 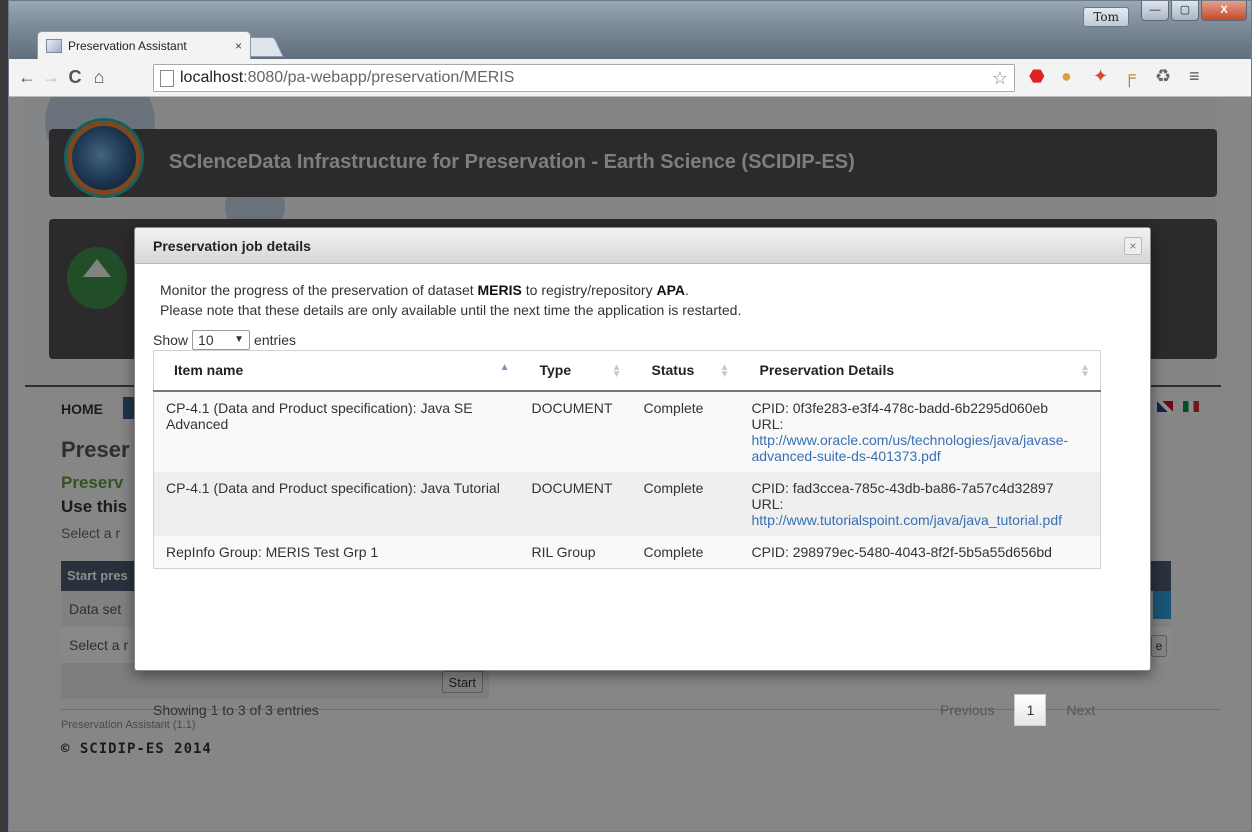 I want to click on column-label: Status, so click(x=673, y=370).